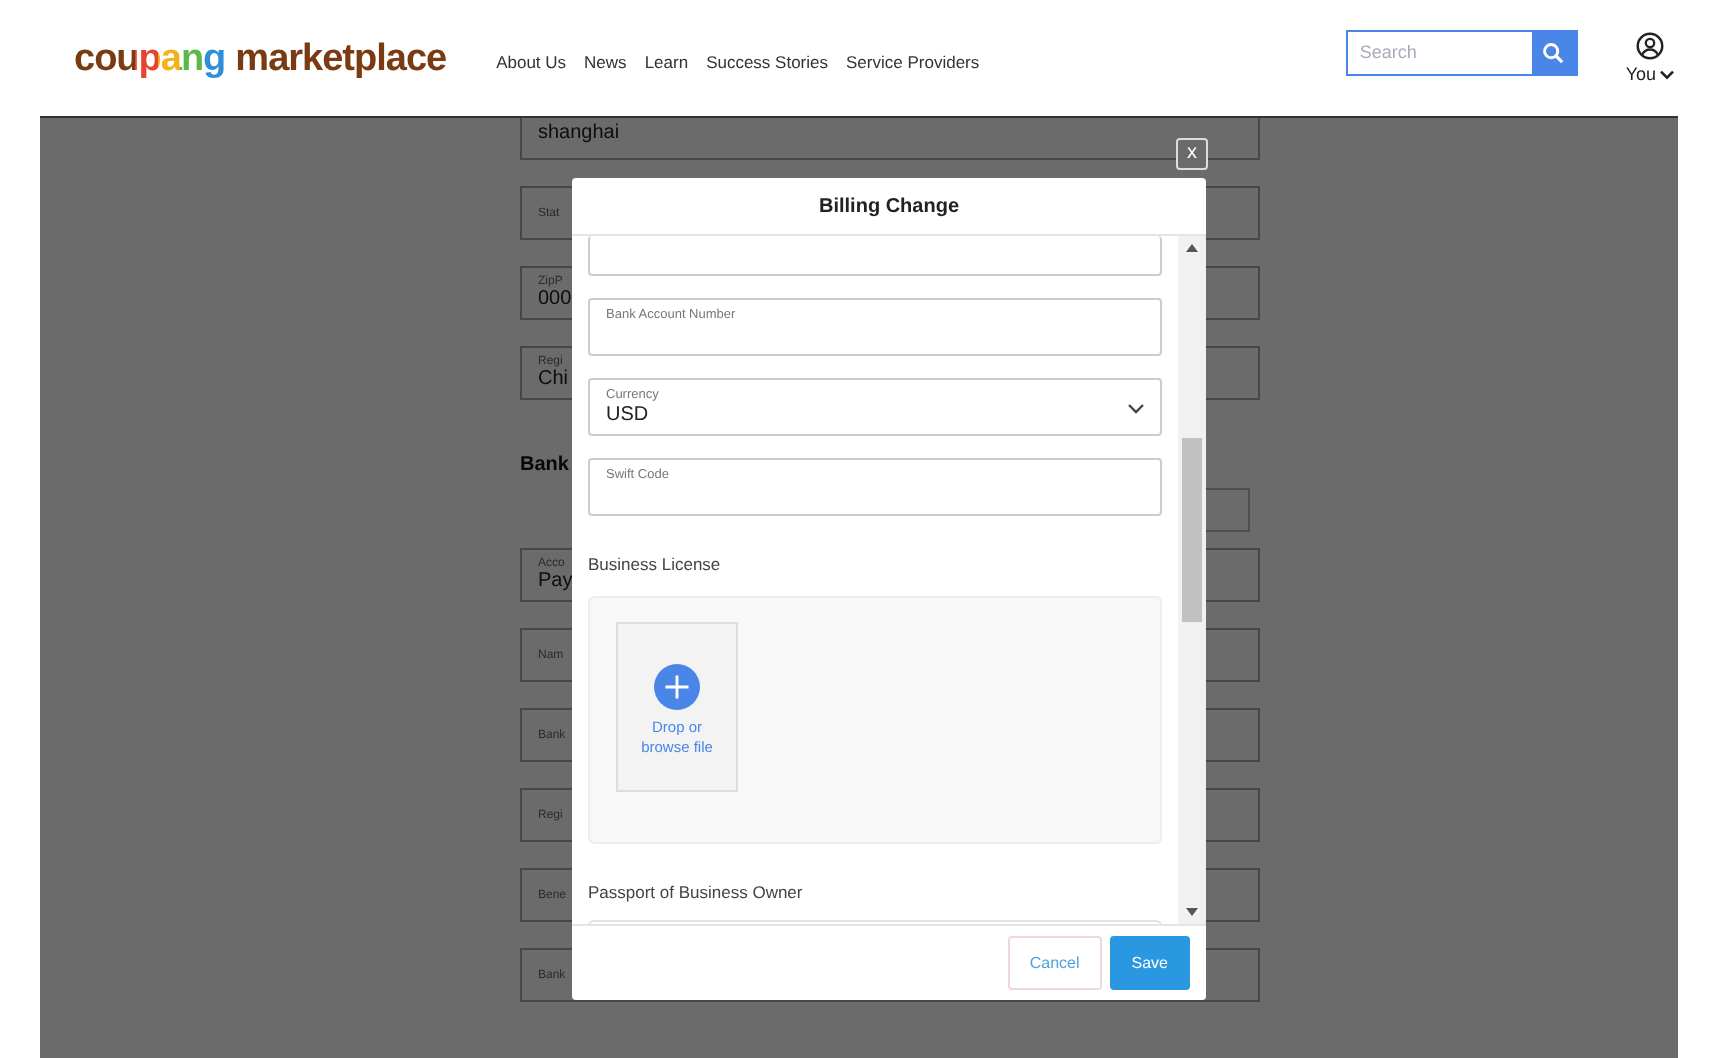 The width and height of the screenshot is (1718, 1058). I want to click on upload-section-title: Passport of Business Owner, so click(696, 892).